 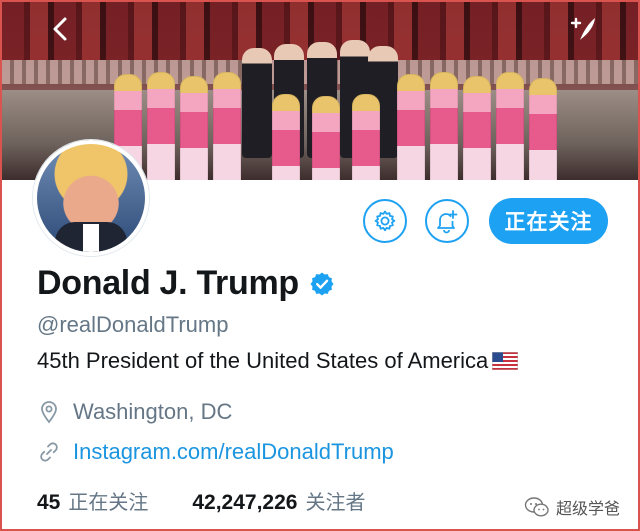 I want to click on handle: @realDonaldTrump, so click(x=133, y=324).